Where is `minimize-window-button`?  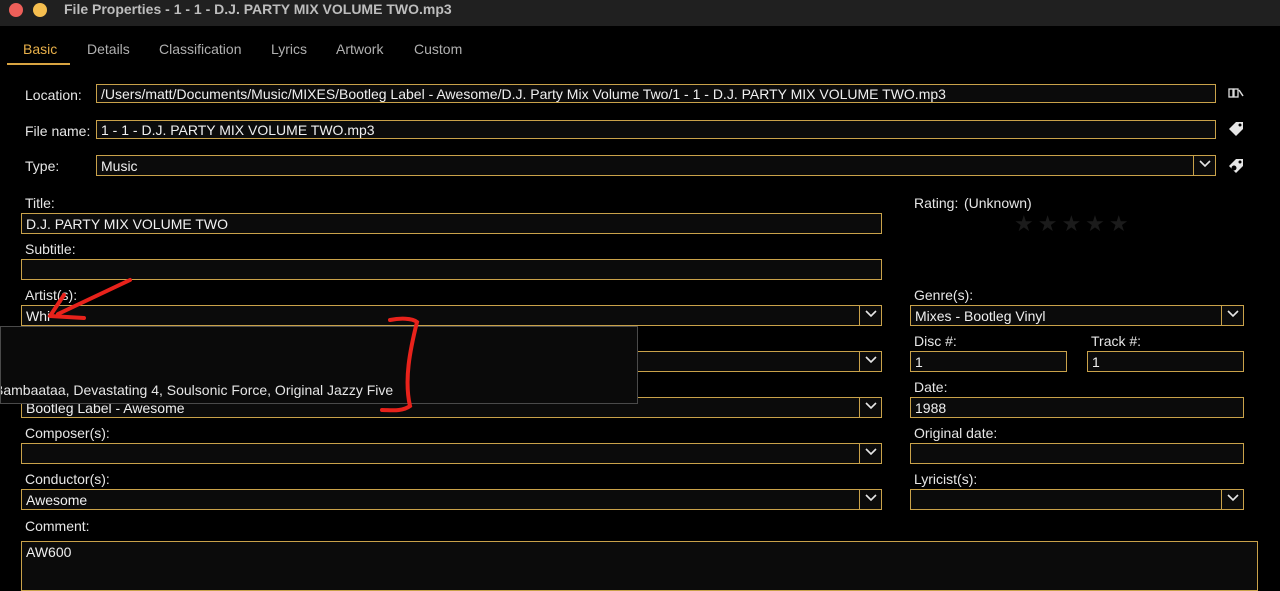
minimize-window-button is located at coordinates (40, 10).